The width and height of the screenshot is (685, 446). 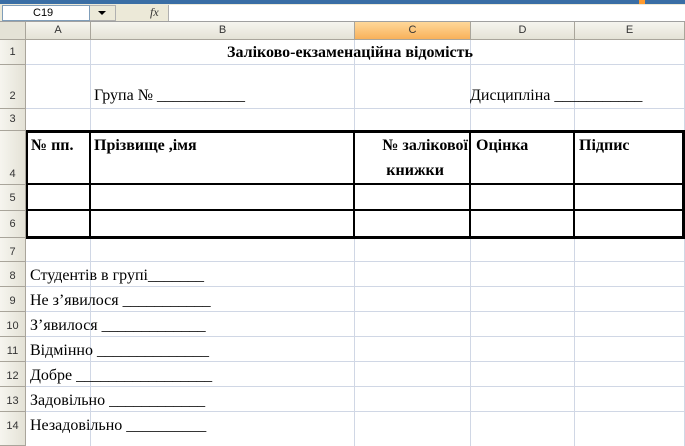 I want to click on summary-excellent: Відмінно ______________, so click(x=119, y=351).